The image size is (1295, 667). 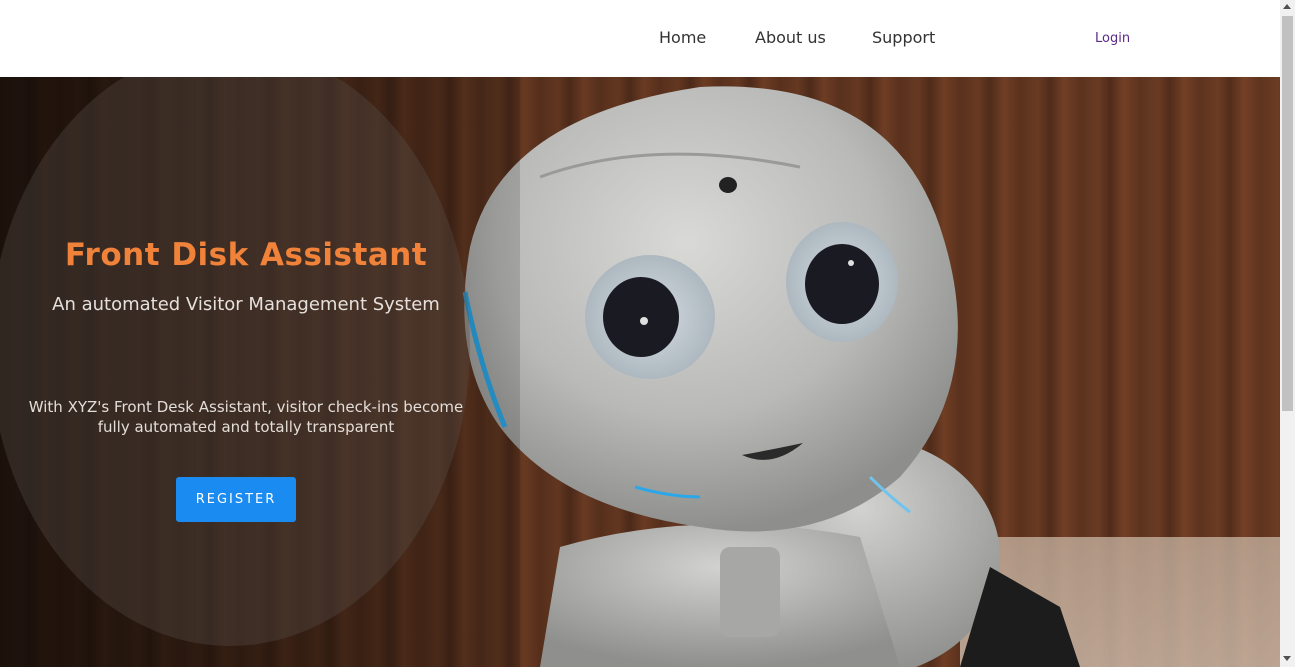 I want to click on hero-subtitle: An automated Visitor Management System, so click(x=246, y=304).